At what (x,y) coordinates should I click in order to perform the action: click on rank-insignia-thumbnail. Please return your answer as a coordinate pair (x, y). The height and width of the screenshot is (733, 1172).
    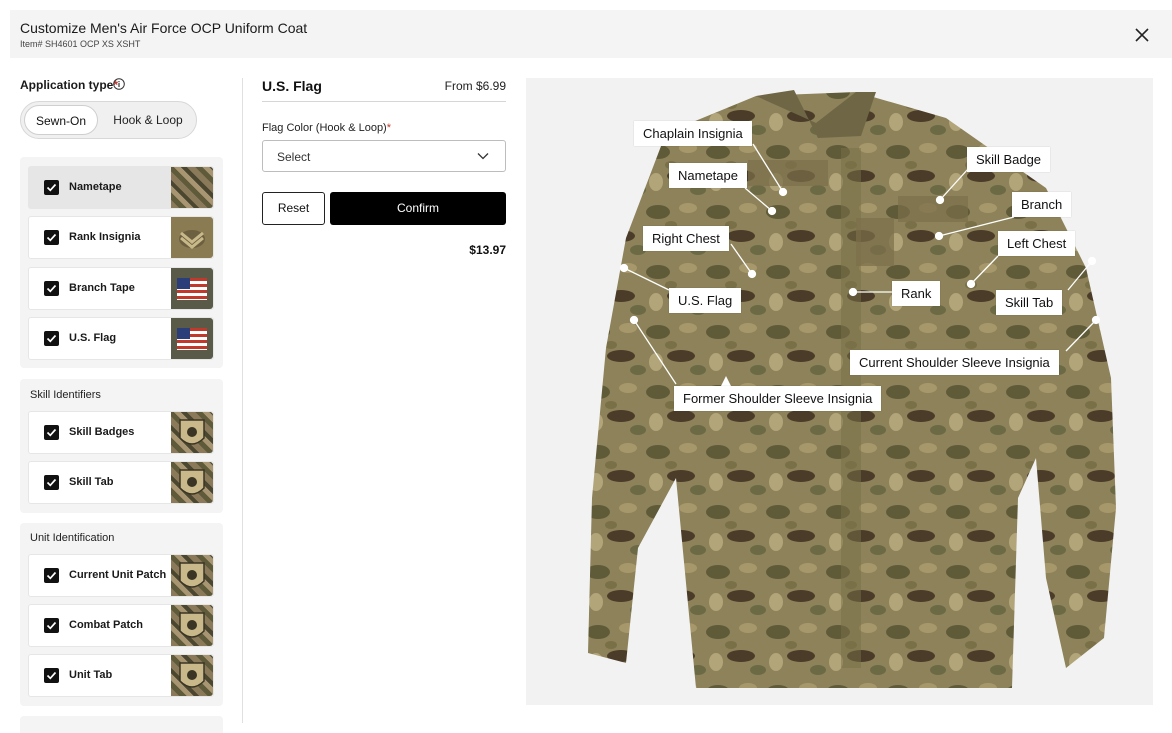
    Looking at the image, I should click on (192, 237).